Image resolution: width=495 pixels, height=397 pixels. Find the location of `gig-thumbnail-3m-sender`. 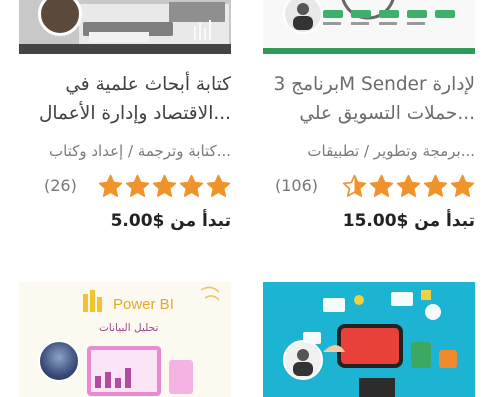

gig-thumbnail-3m-sender is located at coordinates (369, 27).